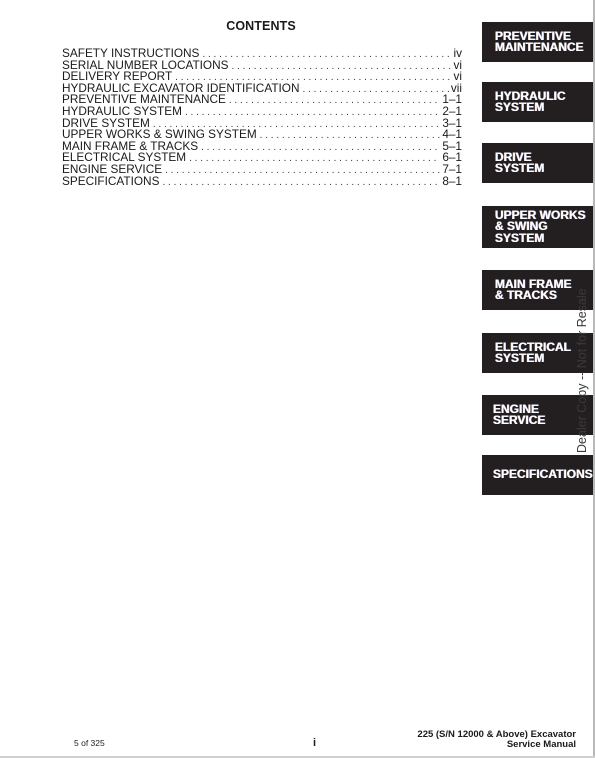  I want to click on toc-entry-electrical-system: ELECTRICAL SYSTEM 6–1, so click(262, 158).